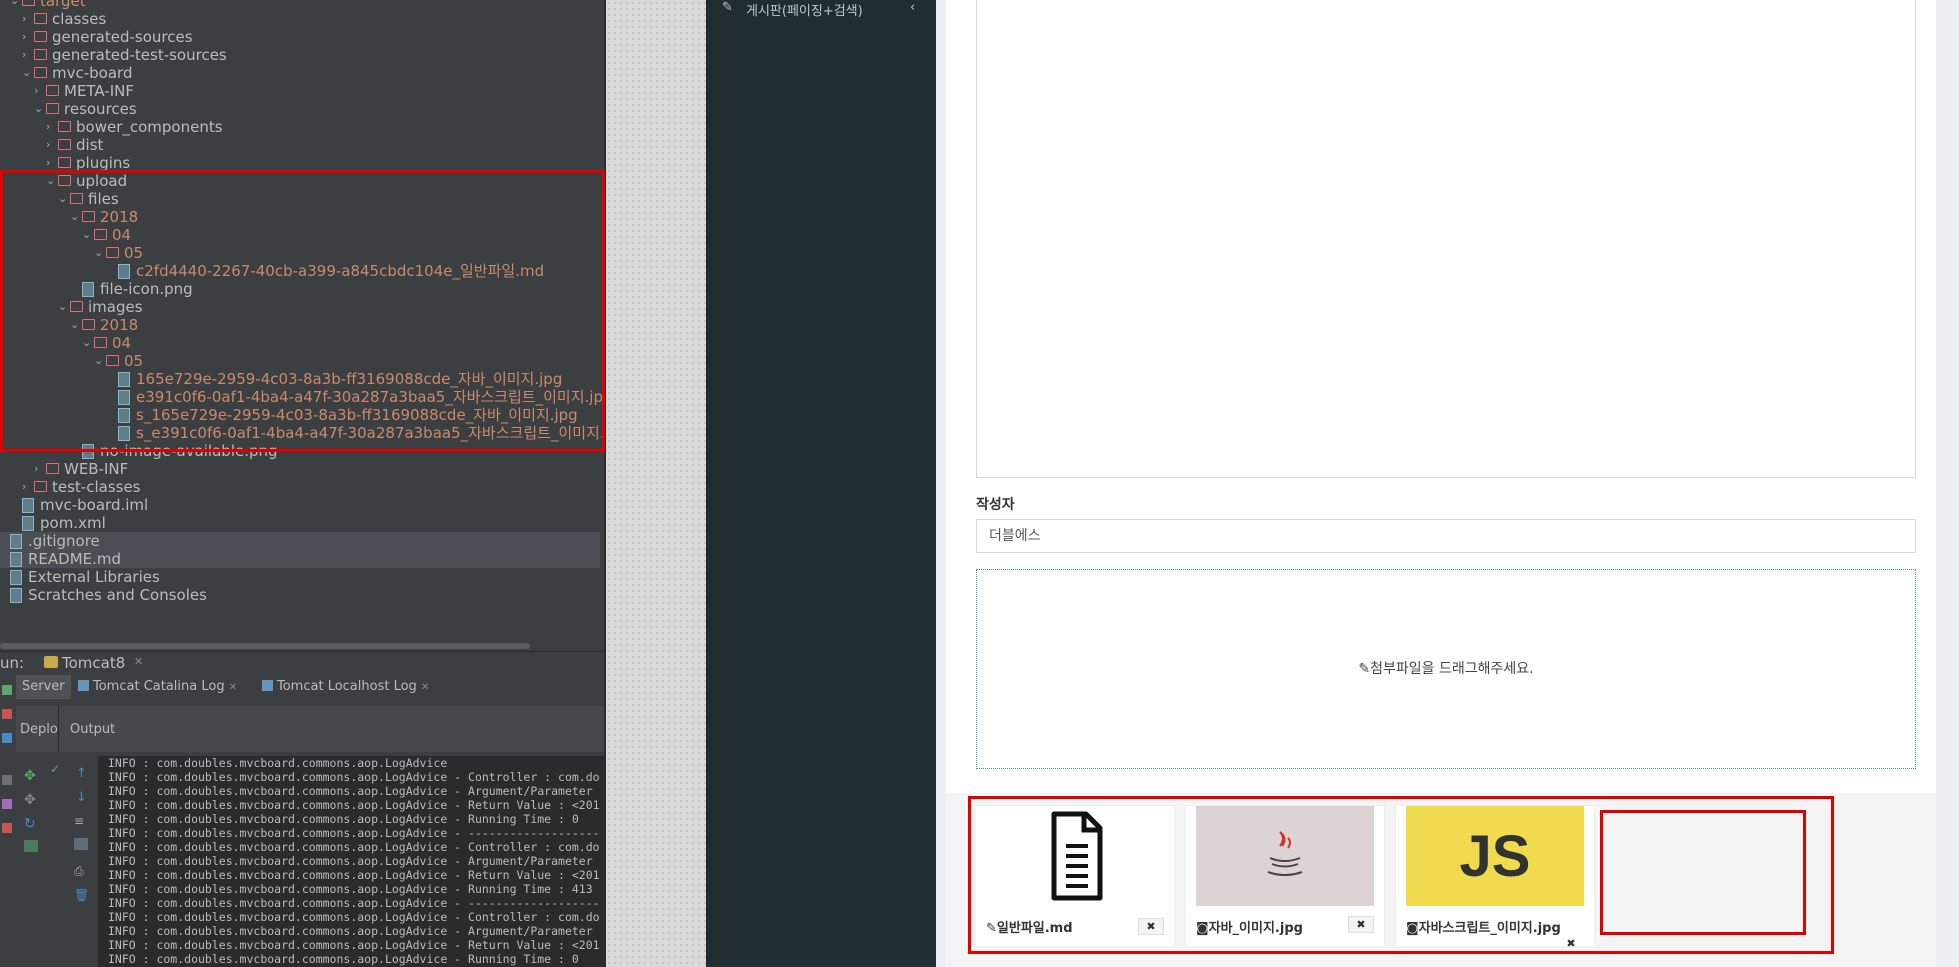 Image resolution: width=1959 pixels, height=967 pixels. I want to click on print-icon: ⎙, so click(79, 871).